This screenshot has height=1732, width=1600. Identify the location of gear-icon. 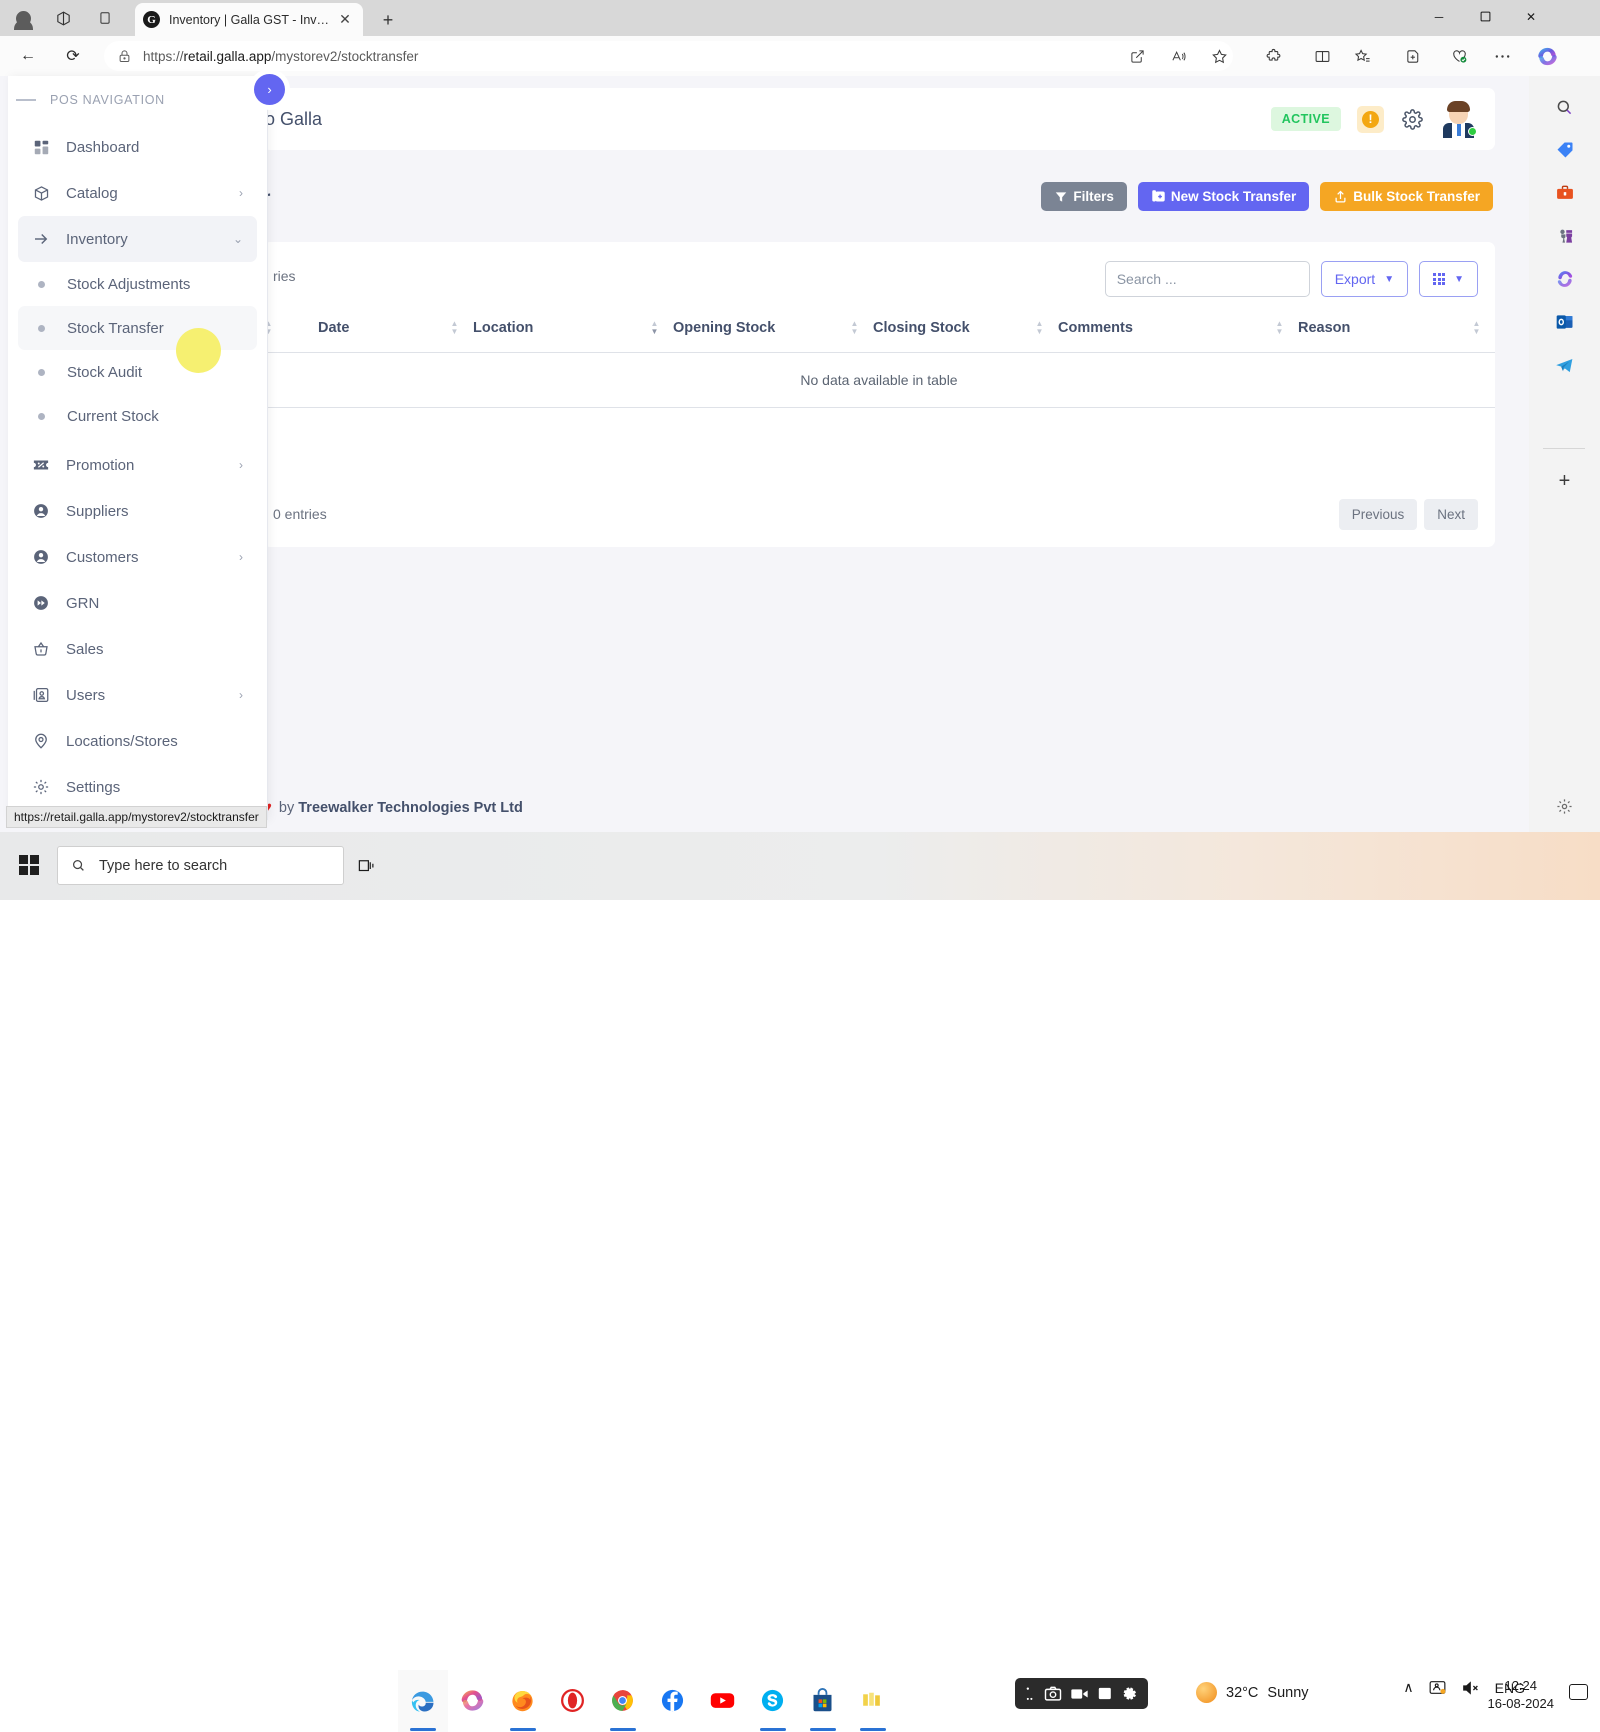
(1412, 119).